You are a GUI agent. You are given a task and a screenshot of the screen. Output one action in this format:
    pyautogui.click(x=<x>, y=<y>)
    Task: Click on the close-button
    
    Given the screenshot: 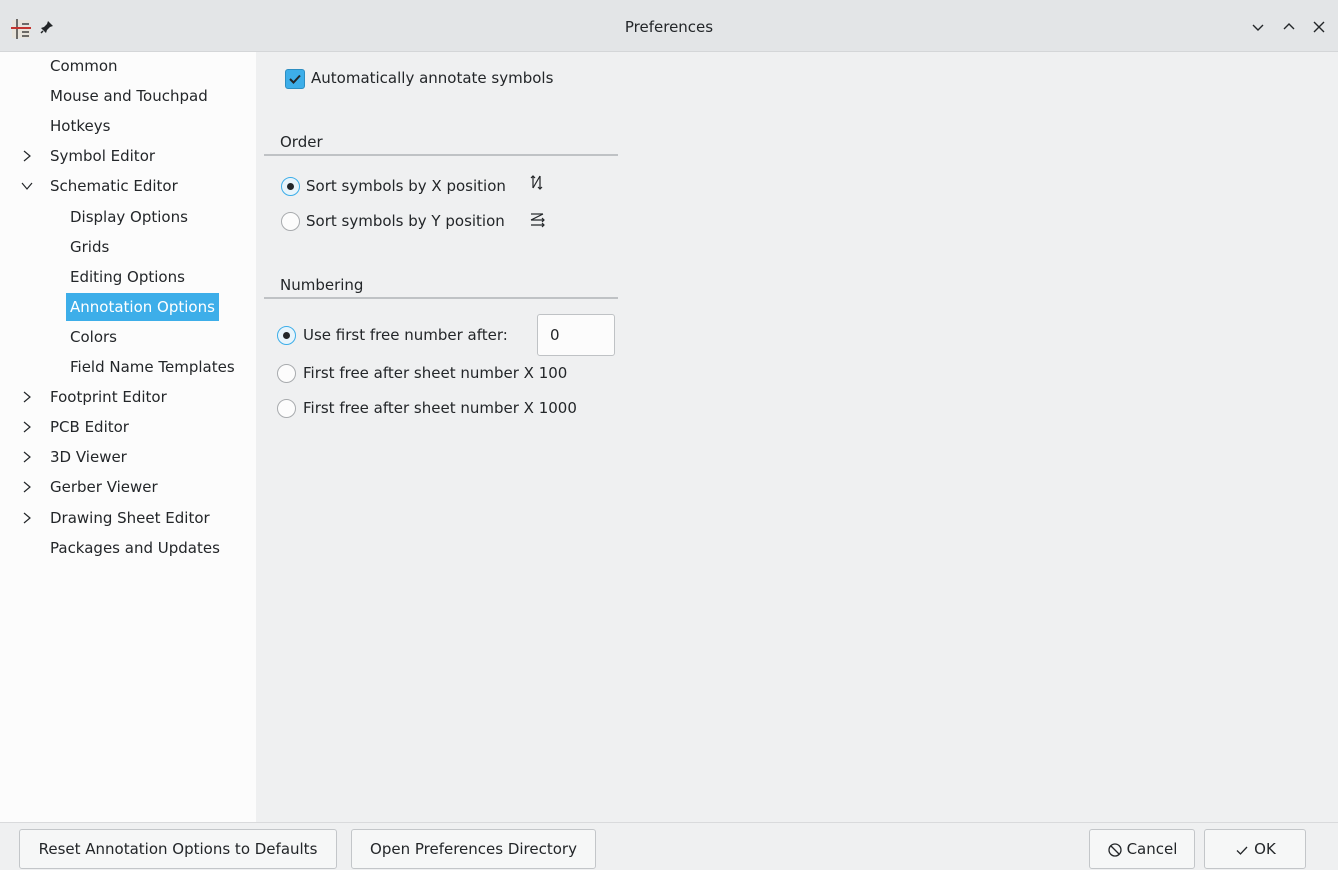 What is the action you would take?
    pyautogui.click(x=1319, y=27)
    